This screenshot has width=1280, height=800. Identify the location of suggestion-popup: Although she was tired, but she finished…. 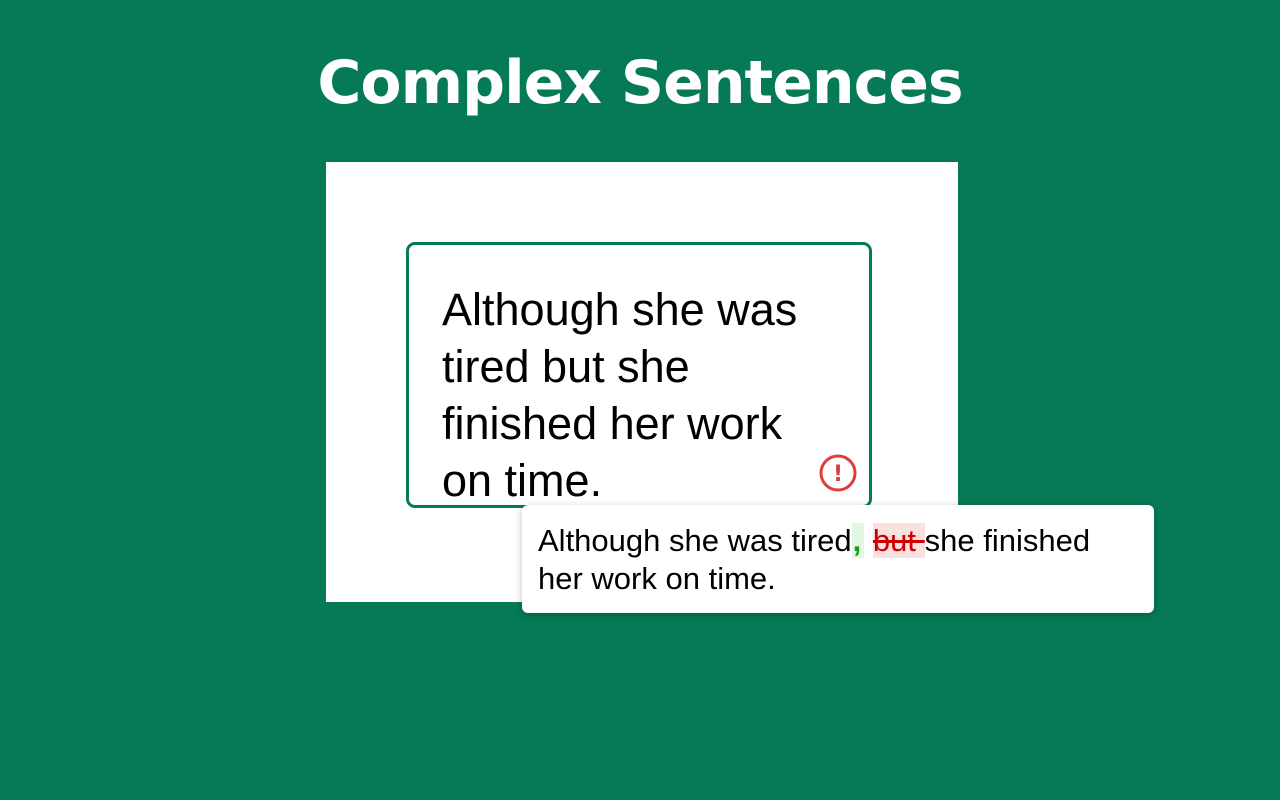
(838, 559).